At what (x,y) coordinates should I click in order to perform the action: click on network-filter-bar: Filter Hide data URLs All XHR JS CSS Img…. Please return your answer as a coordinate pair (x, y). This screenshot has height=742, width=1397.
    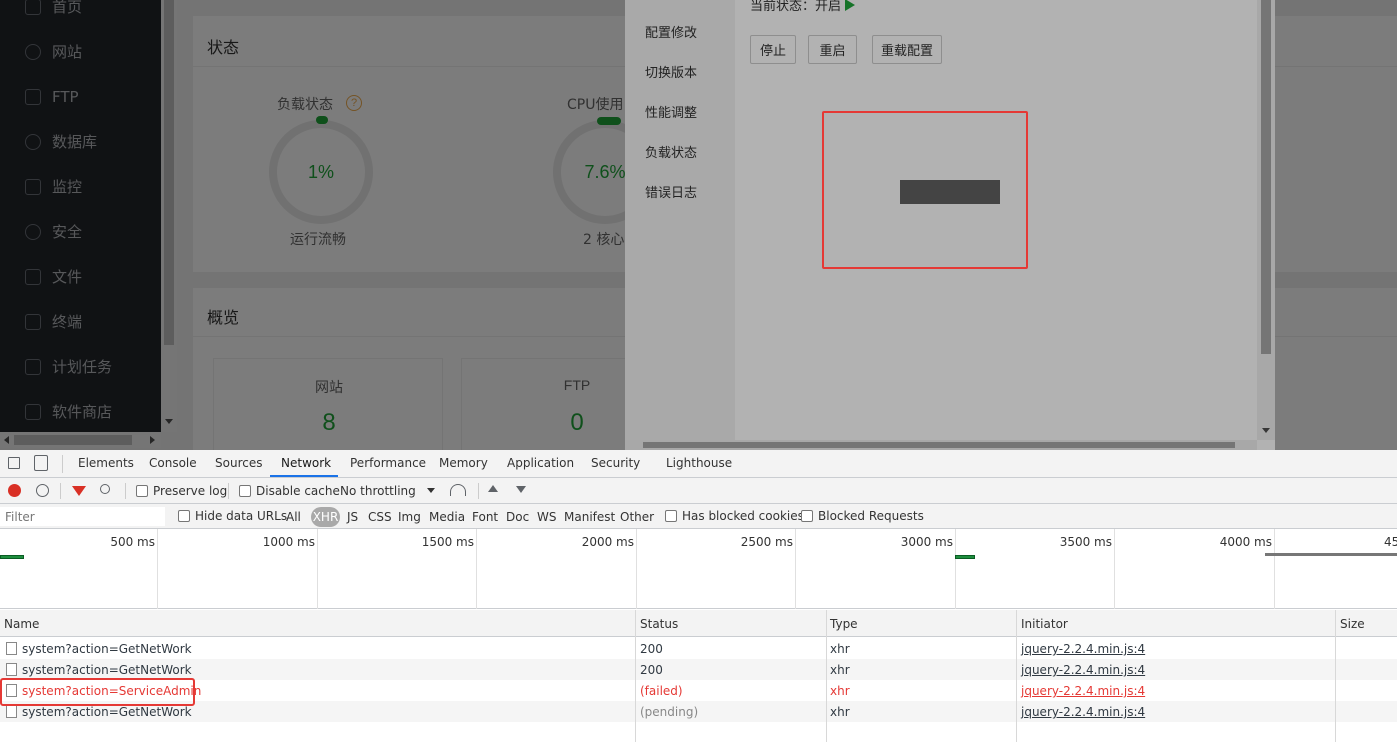
    Looking at the image, I should click on (698, 516).